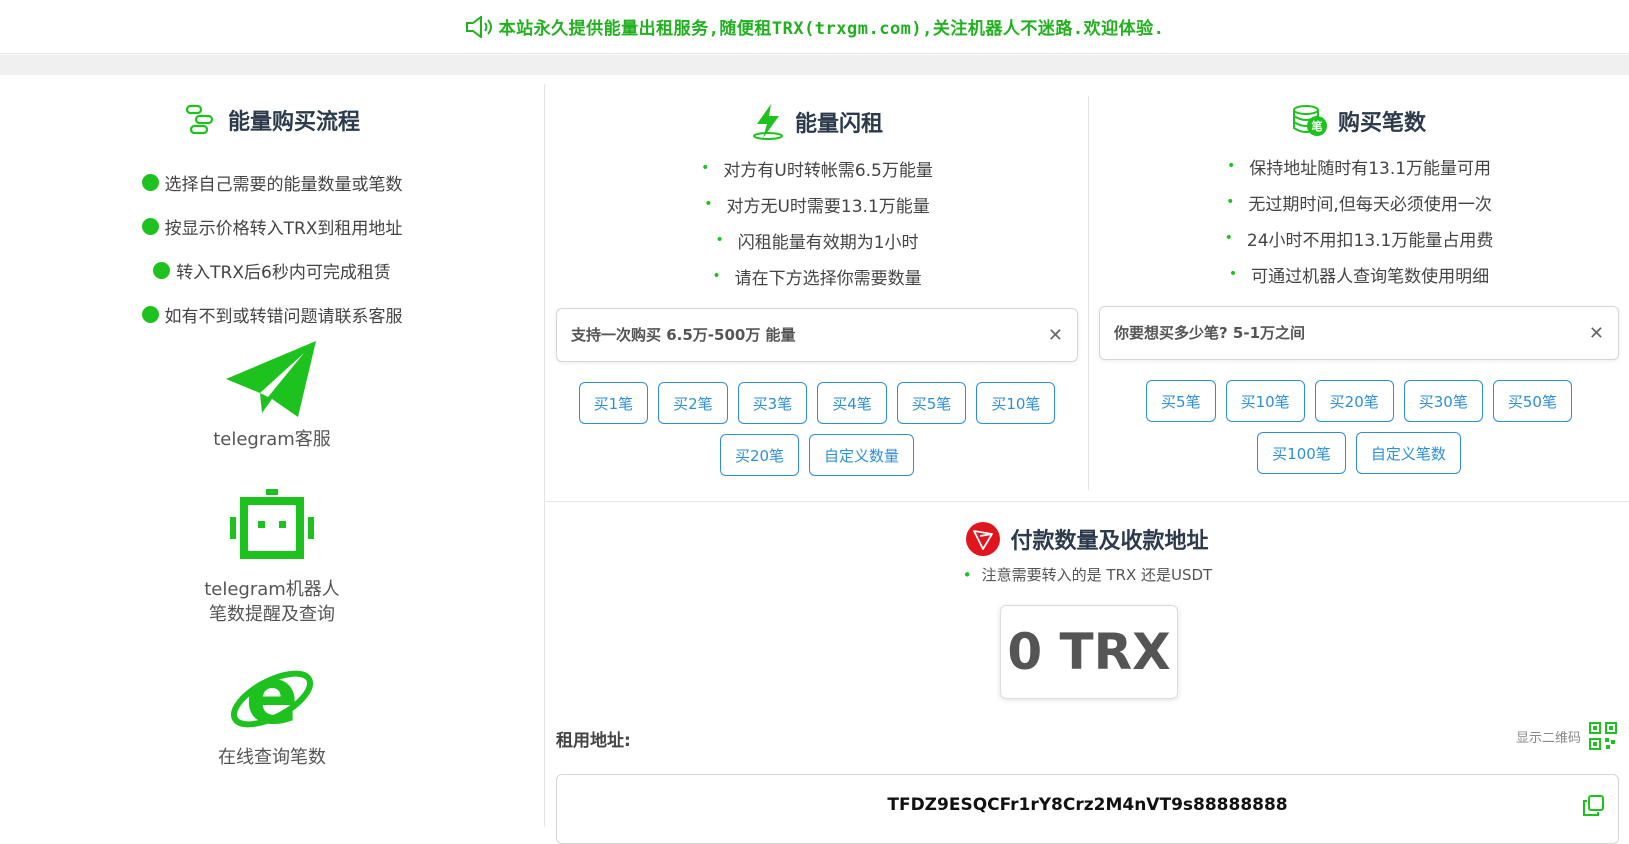 This screenshot has height=844, width=1629. I want to click on count-amount-field: ✕, so click(1359, 333).